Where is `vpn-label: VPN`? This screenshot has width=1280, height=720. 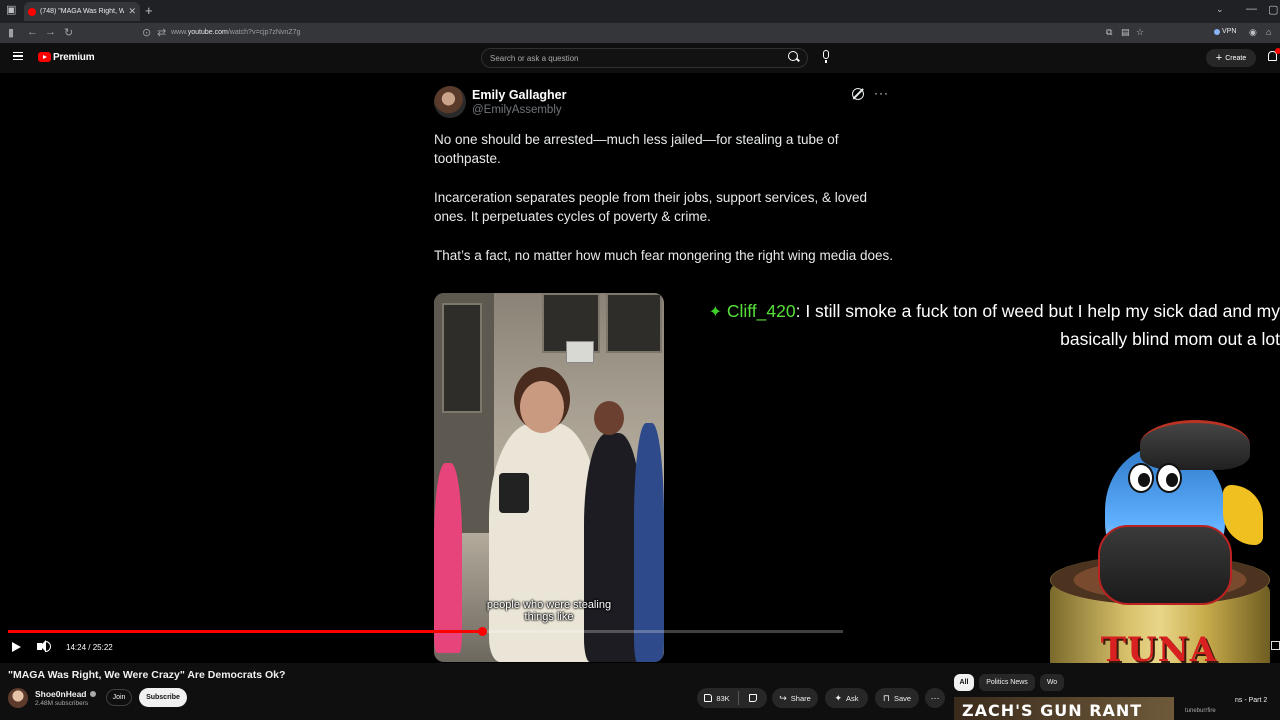 vpn-label: VPN is located at coordinates (1229, 31).